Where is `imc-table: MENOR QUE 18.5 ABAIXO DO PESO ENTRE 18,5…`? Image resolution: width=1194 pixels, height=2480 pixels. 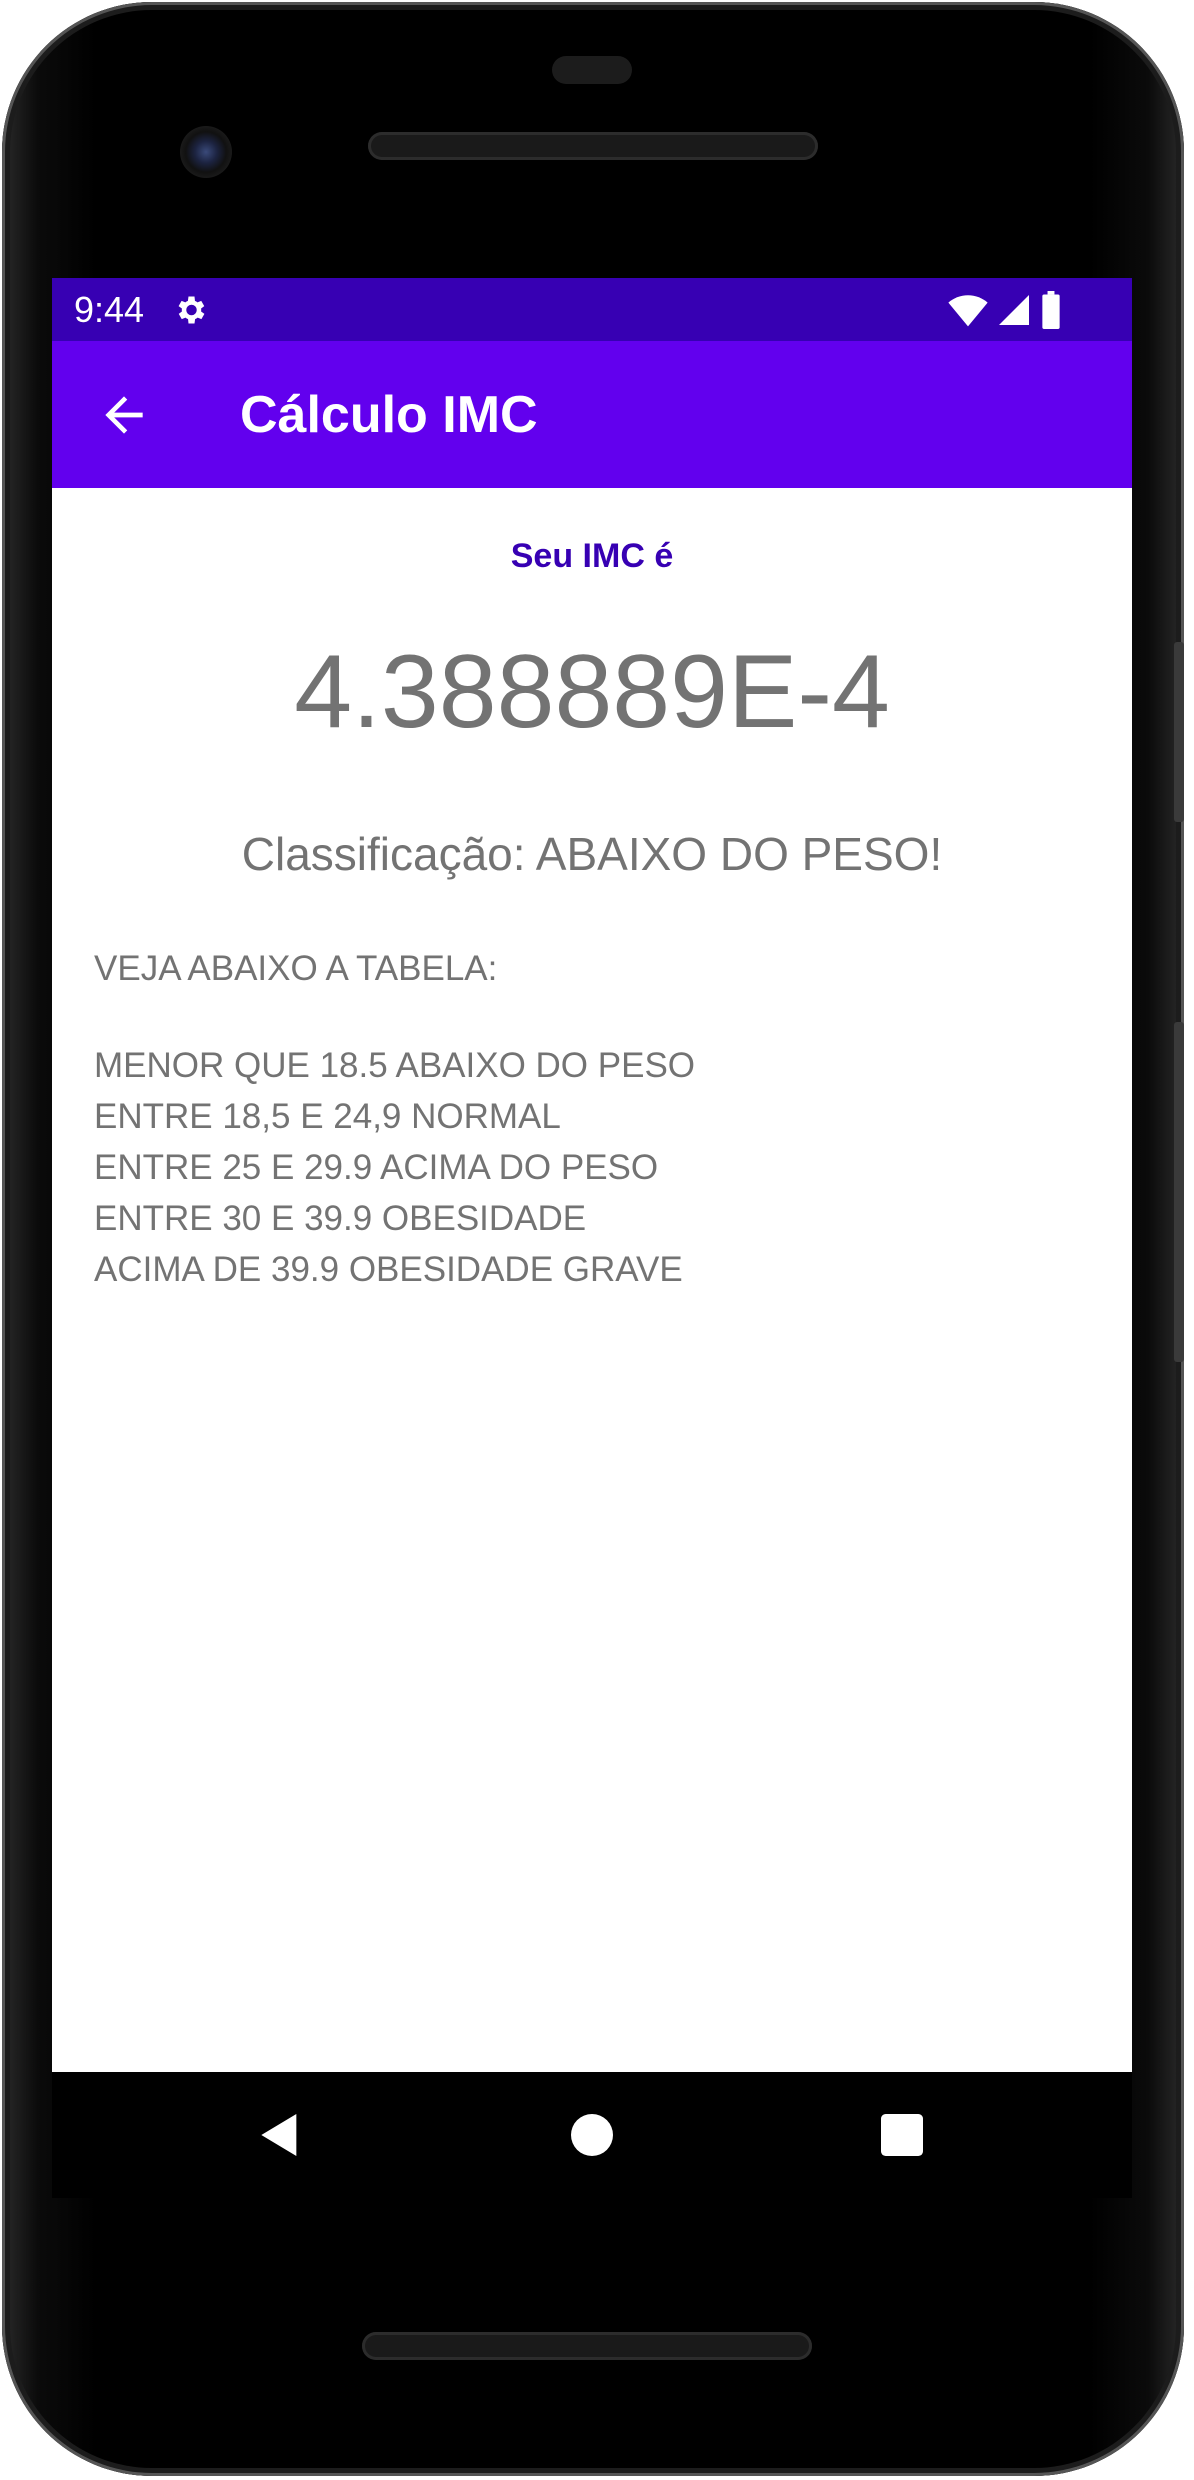
imc-table: MENOR QUE 18.5 ABAIXO DO PESO ENTRE 18,5… is located at coordinates (394, 1167).